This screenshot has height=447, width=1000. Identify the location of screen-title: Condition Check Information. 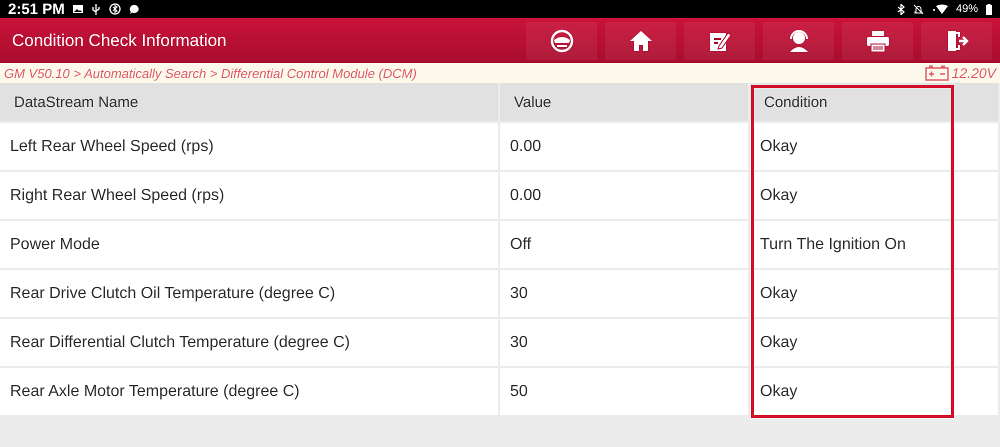
(120, 40).